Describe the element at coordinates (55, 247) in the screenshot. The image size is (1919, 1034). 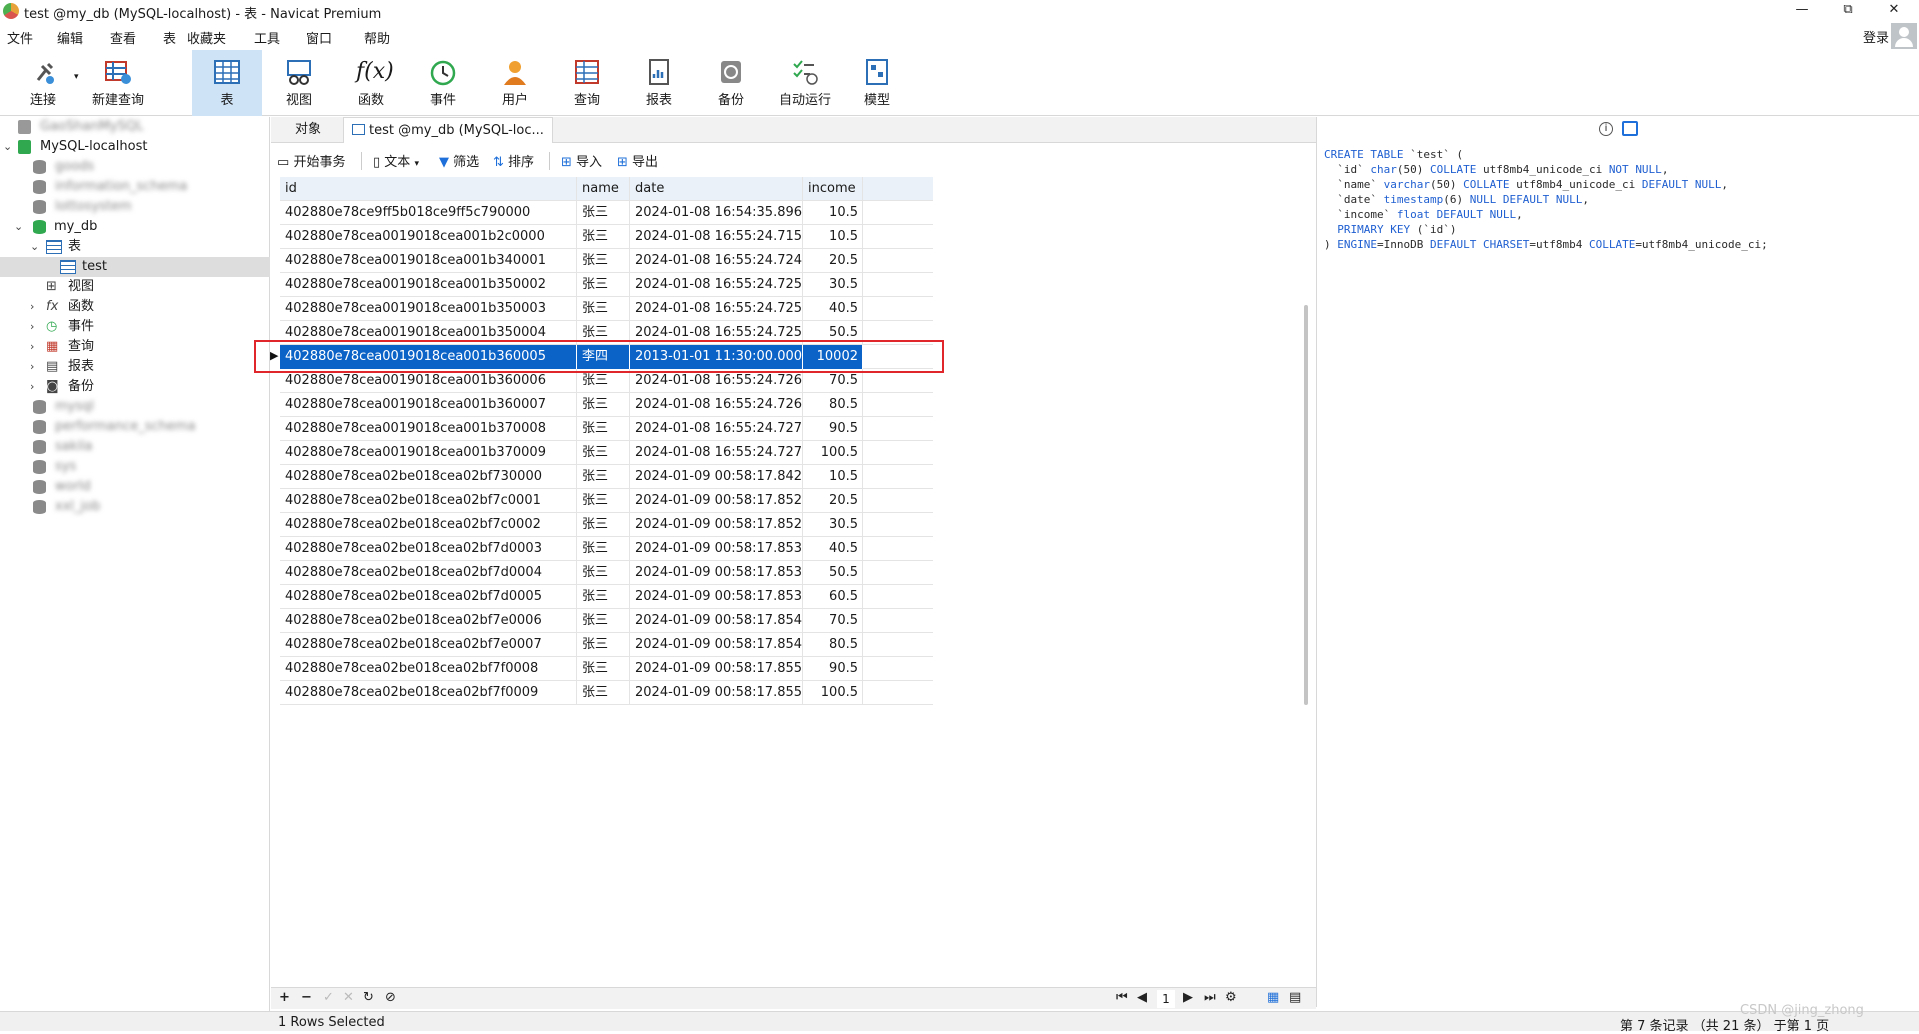
I see `tree-group-tables: ⌄ 表` at that location.